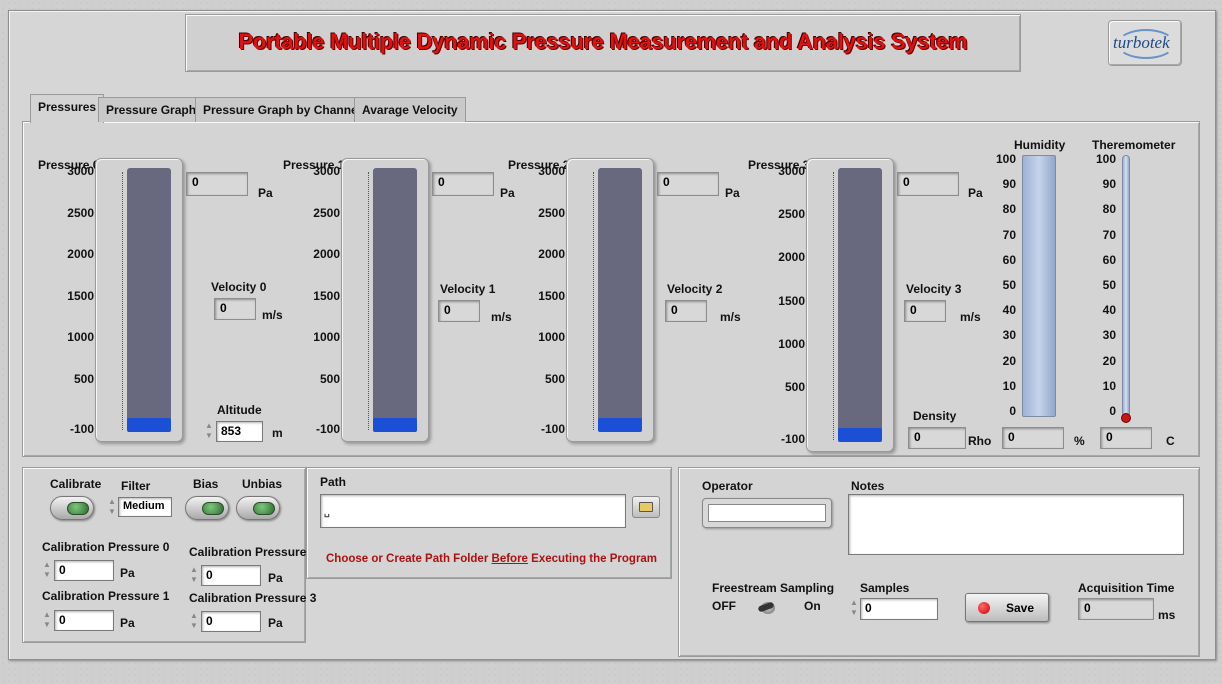 The image size is (1222, 684). What do you see at coordinates (1167, 615) in the screenshot?
I see `acquisition-time-unit: ms` at bounding box center [1167, 615].